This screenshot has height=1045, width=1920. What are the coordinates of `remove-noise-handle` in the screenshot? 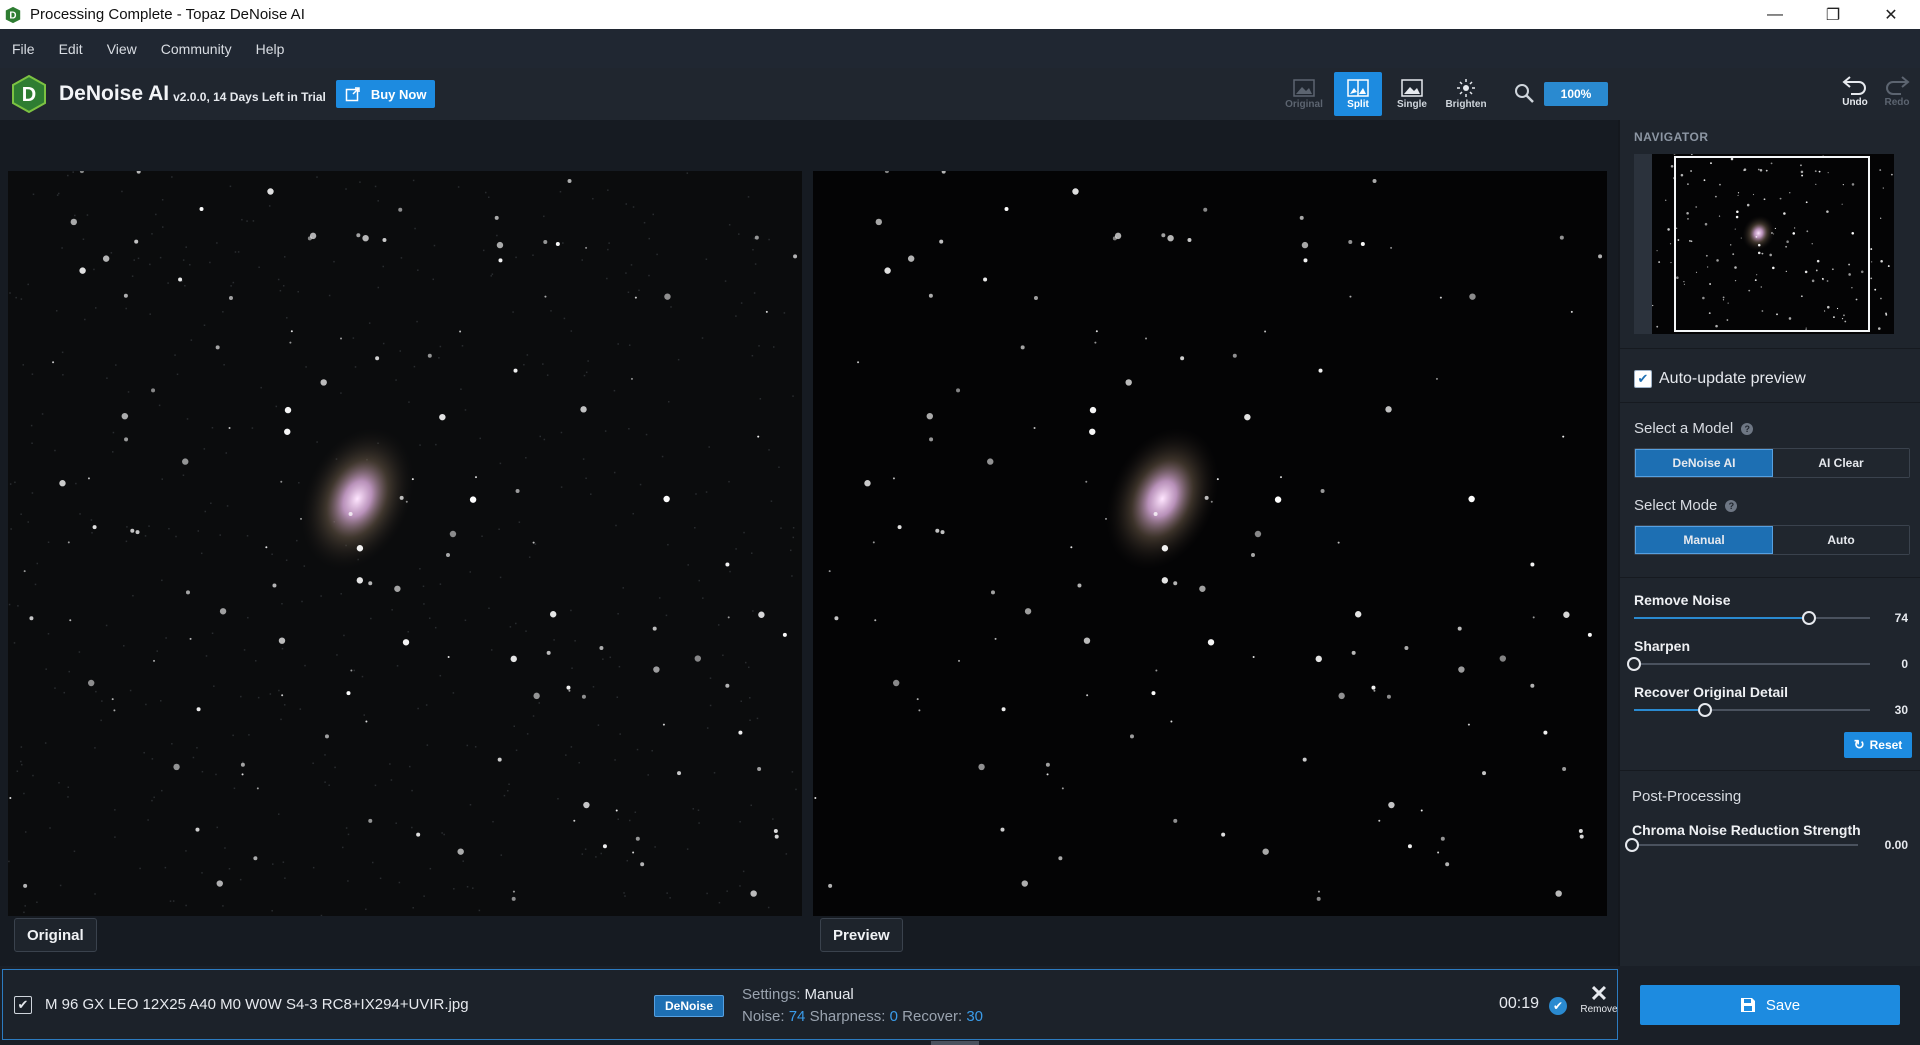 It's located at (1808, 618).